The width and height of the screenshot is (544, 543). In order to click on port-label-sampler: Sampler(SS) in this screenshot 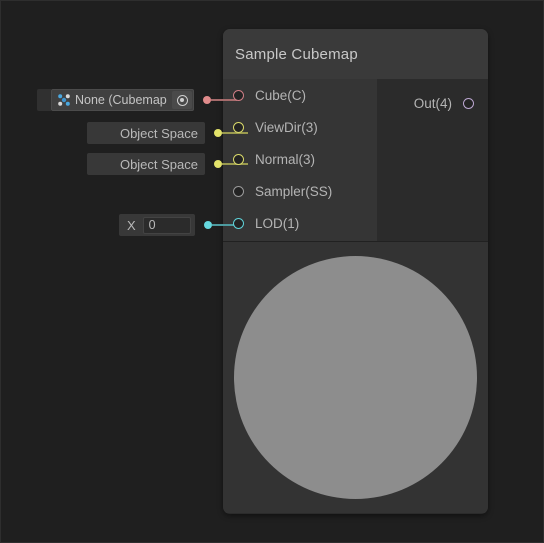, I will do `click(294, 191)`.